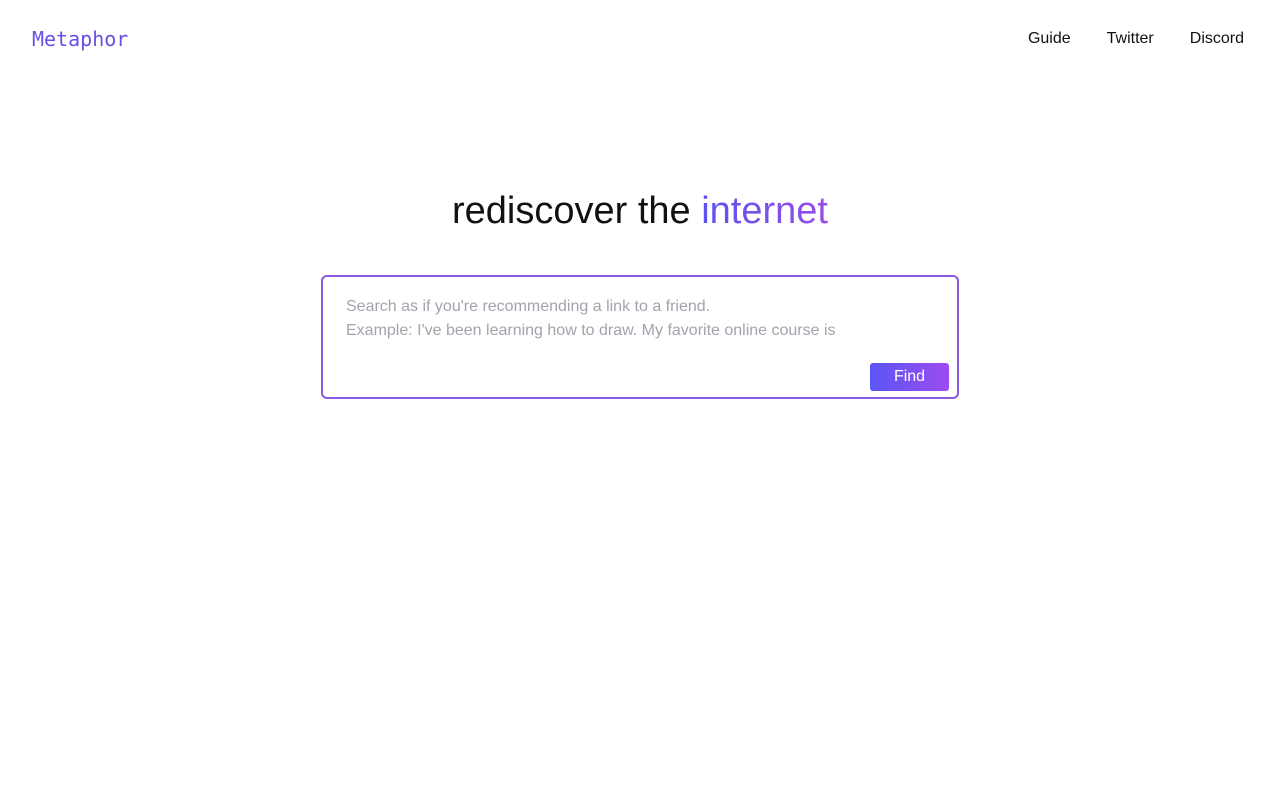 This screenshot has width=1280, height=800. Describe the element at coordinates (764, 211) in the screenshot. I see `headline-accent: internet` at that location.